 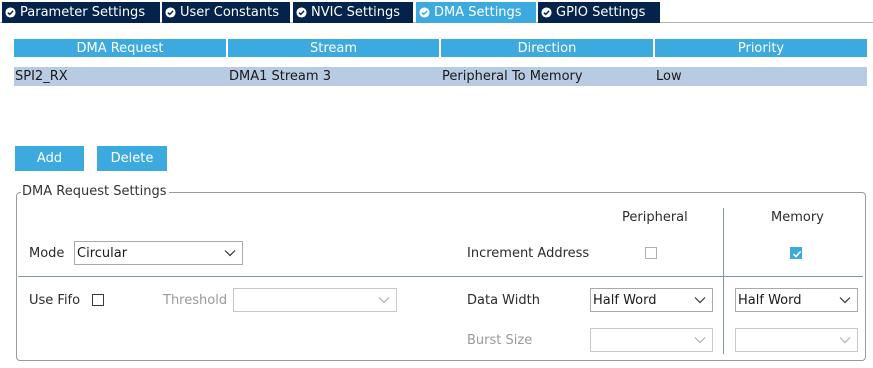 I want to click on column-divider, so click(x=723, y=281).